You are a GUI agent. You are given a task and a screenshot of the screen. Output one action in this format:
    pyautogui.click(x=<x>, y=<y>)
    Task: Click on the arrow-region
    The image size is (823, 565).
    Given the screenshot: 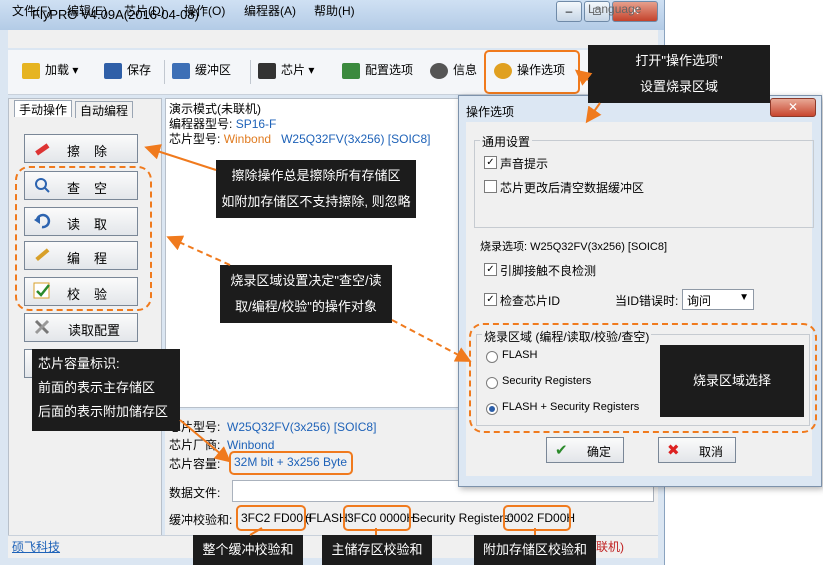 What is the action you would take?
    pyautogui.click(x=431, y=340)
    